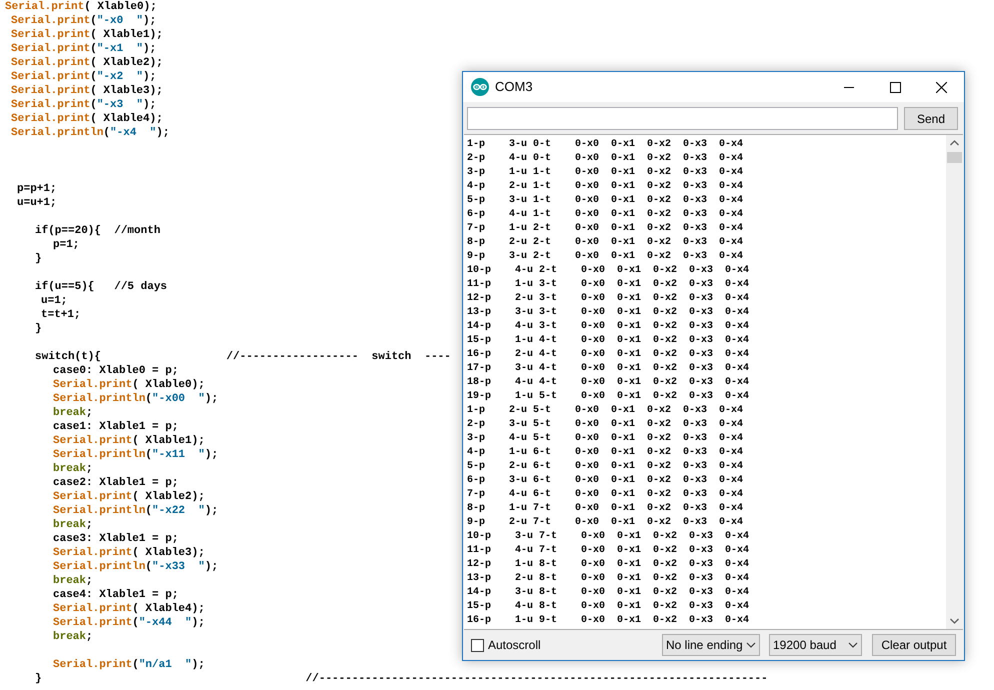  Describe the element at coordinates (605, 522) in the screenshot. I see `output-line: 9-p 2-u 7-t 0-x0 0-x1 0-x2 0-x3 0-x4` at that location.